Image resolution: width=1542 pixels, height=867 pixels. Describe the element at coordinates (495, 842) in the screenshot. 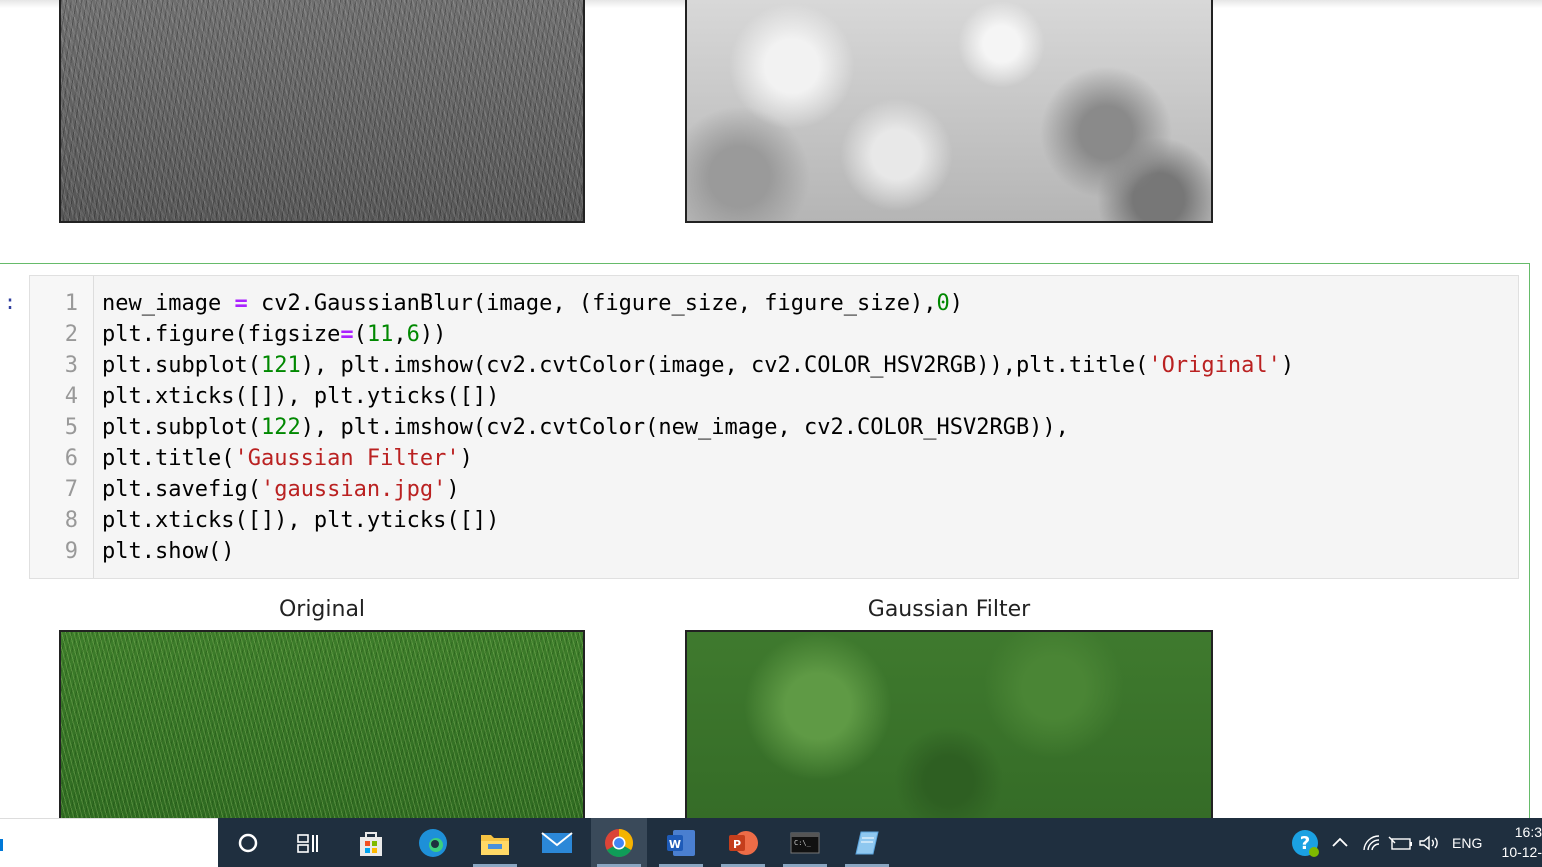

I see `file-explorer-icon` at that location.